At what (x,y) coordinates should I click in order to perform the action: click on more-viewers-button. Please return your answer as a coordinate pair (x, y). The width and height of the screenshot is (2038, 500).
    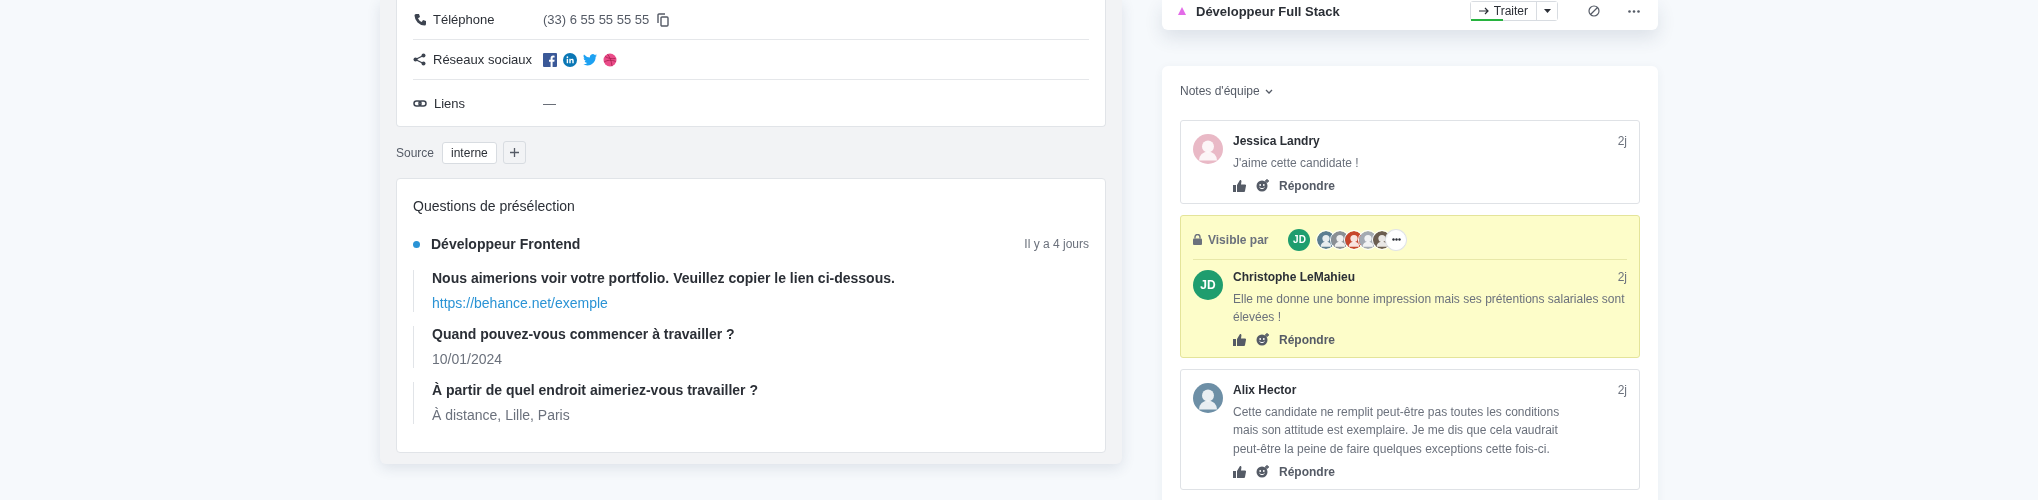
    Looking at the image, I should click on (1396, 239).